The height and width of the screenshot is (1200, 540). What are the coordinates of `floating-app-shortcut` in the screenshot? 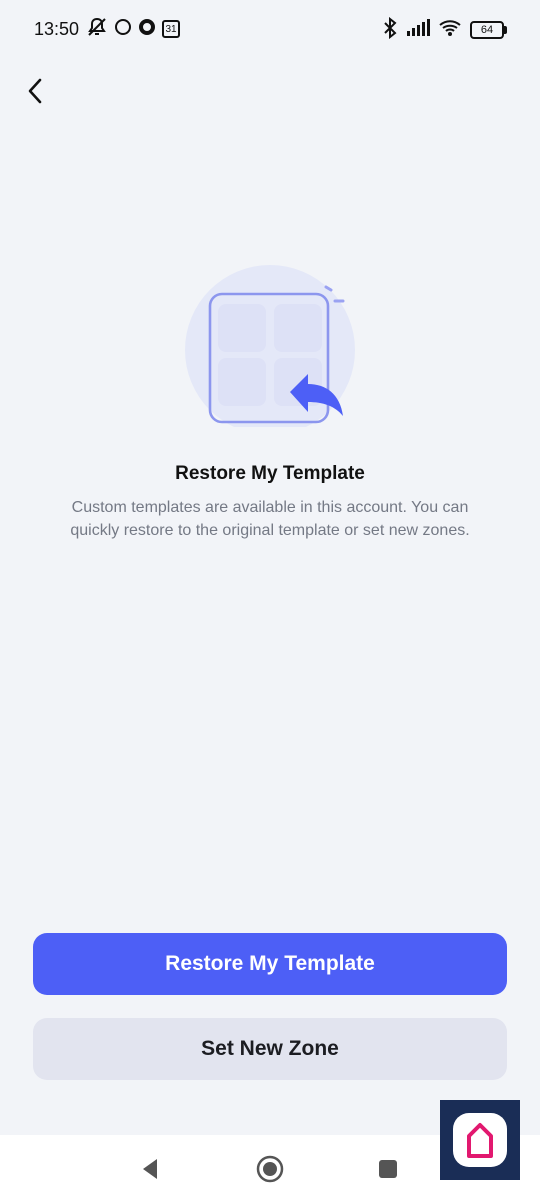 It's located at (480, 1140).